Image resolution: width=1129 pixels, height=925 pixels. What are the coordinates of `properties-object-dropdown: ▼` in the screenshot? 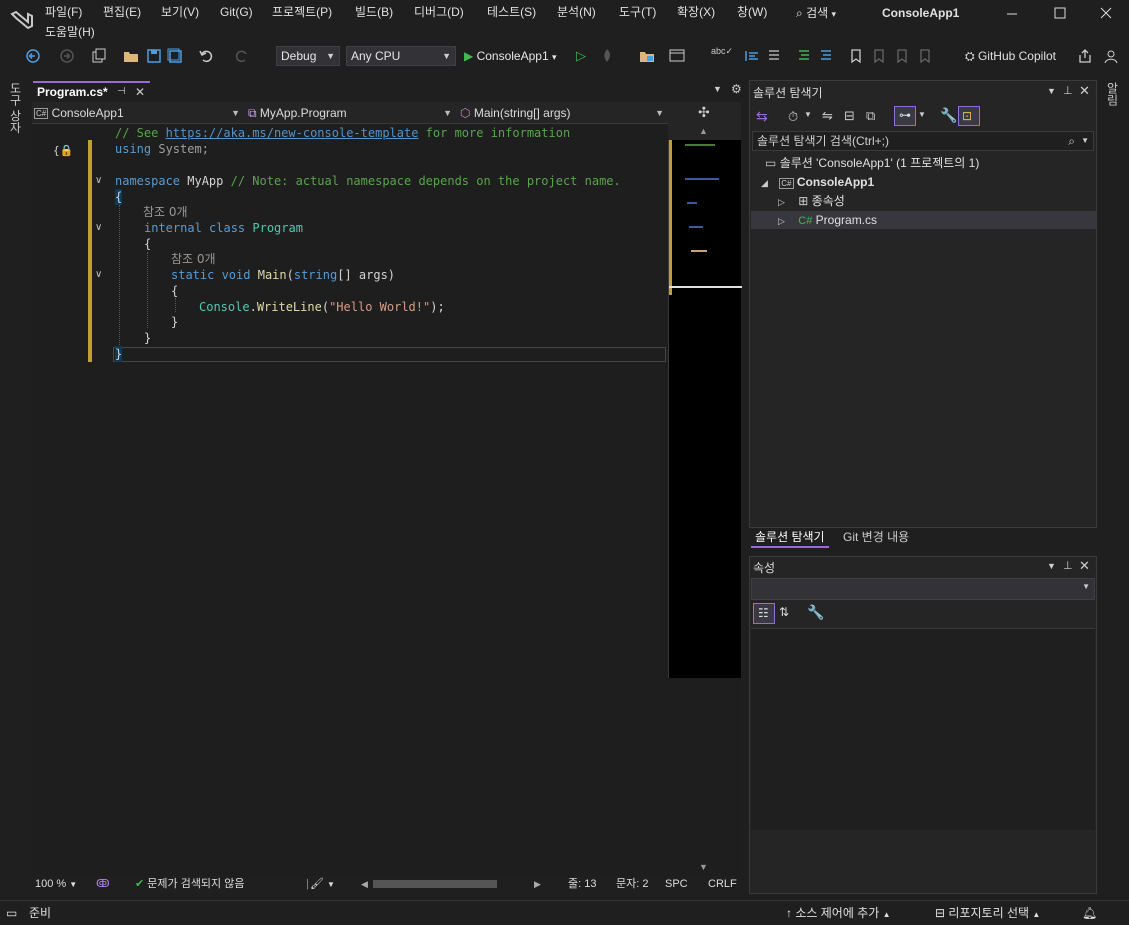 It's located at (923, 589).